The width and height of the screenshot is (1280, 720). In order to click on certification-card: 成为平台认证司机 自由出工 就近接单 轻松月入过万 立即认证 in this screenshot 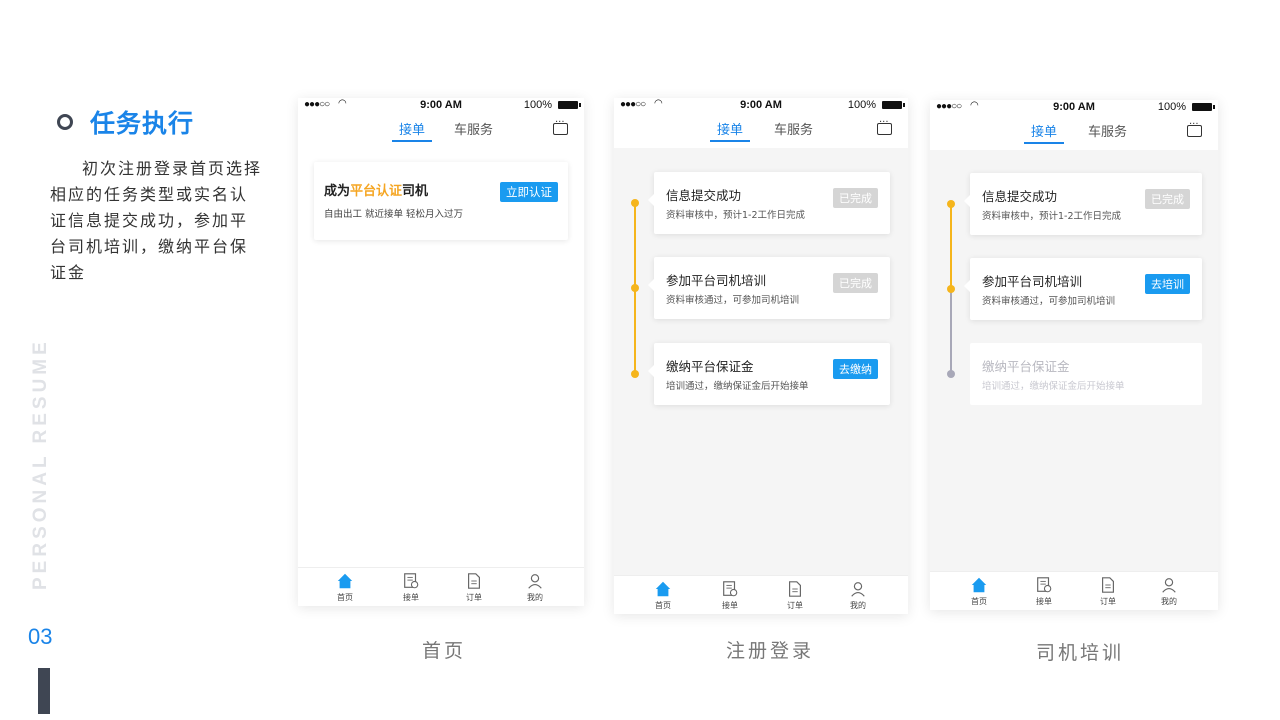, I will do `click(441, 201)`.